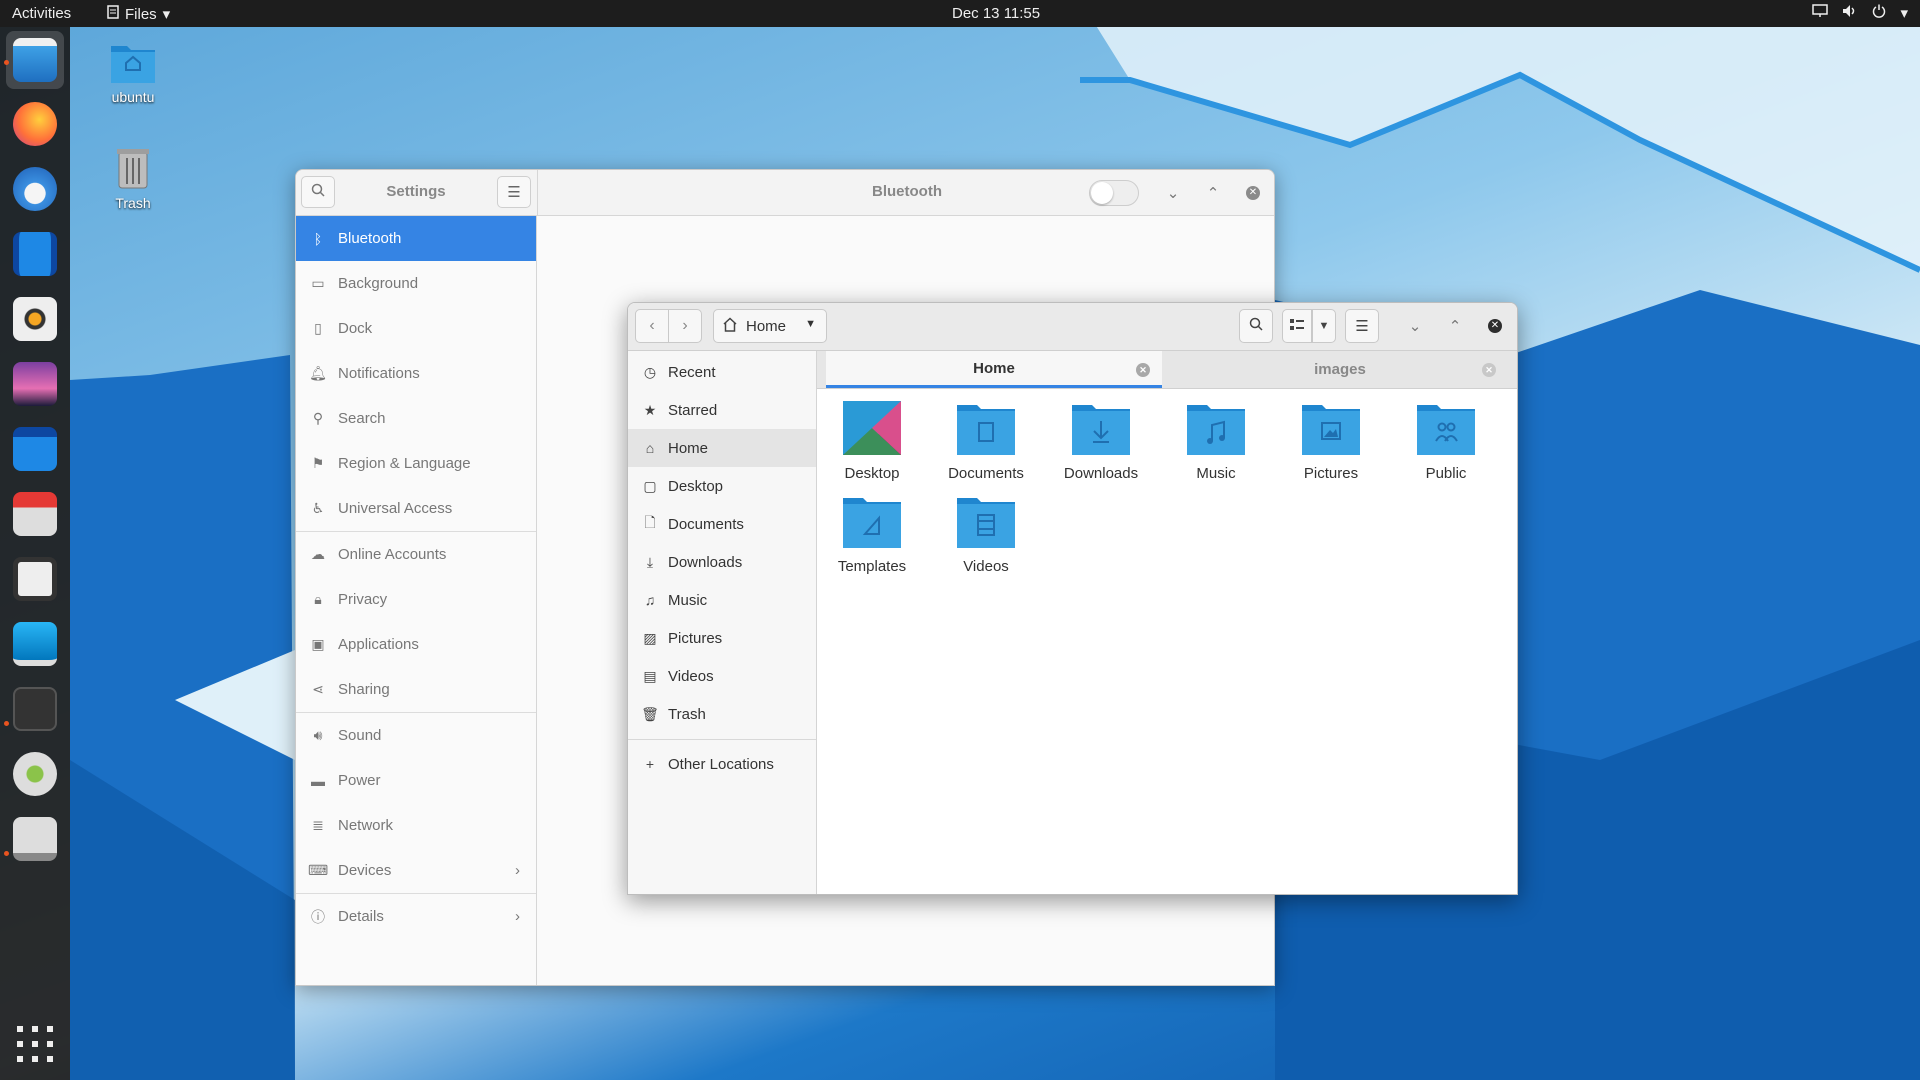  I want to click on dock-remote-desktop, so click(35, 644).